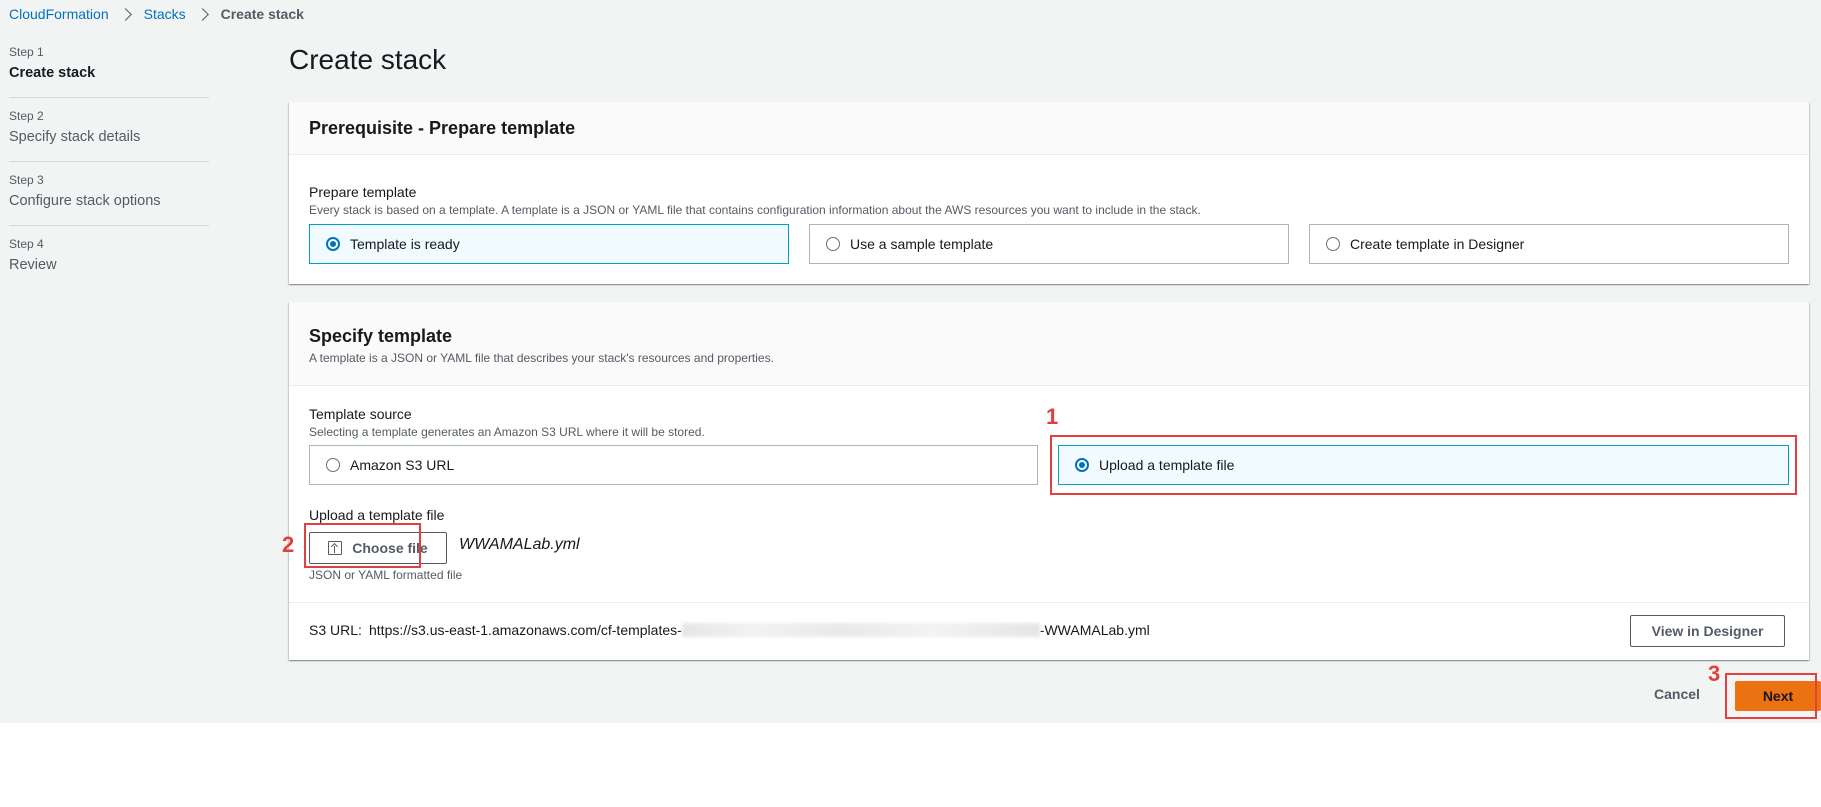 Image resolution: width=1821 pixels, height=807 pixels. I want to click on step-title: Create stack, so click(52, 73).